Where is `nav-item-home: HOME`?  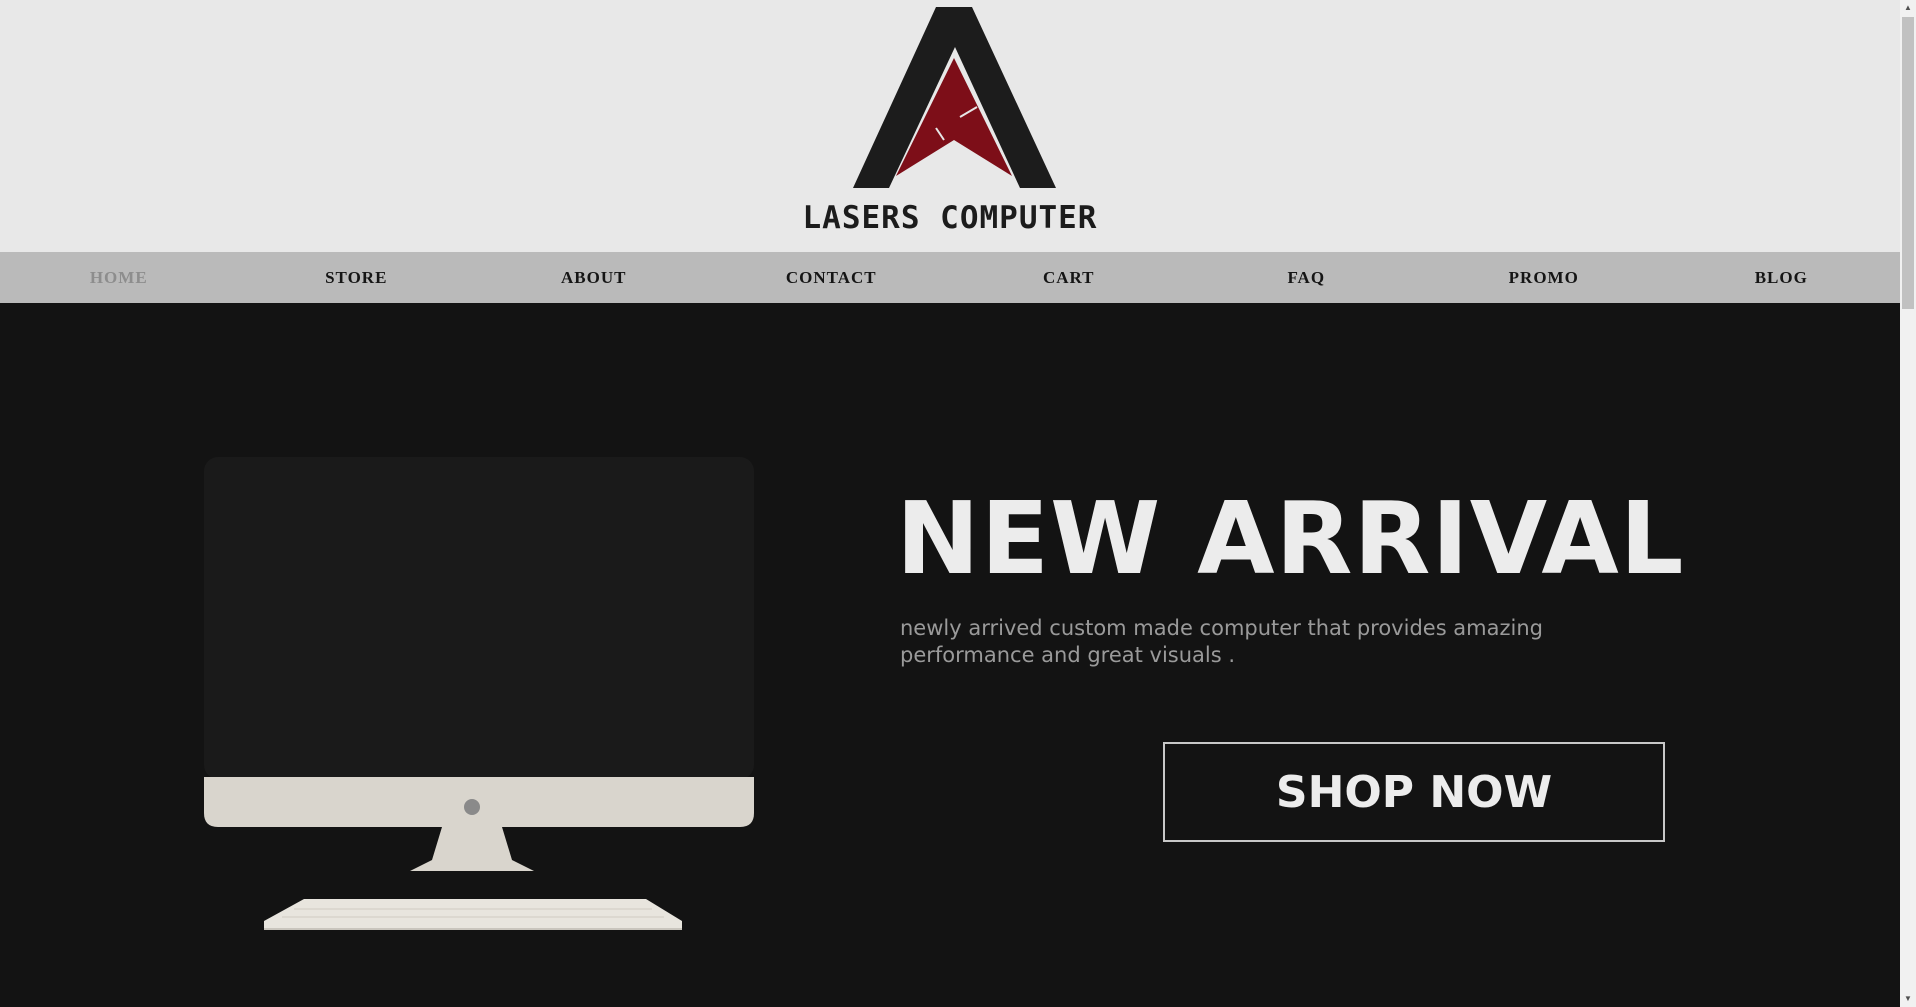
nav-item-home: HOME is located at coordinates (119, 277).